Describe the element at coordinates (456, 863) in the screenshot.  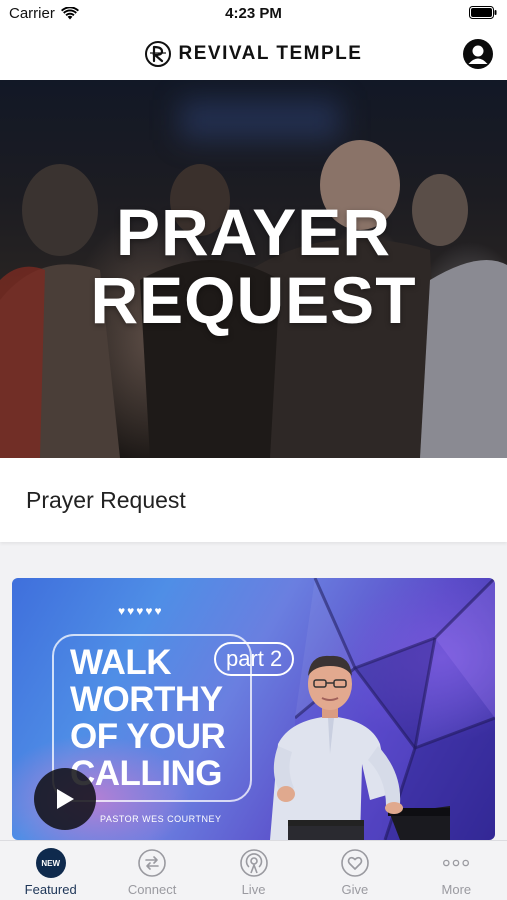
I see `more-icon` at that location.